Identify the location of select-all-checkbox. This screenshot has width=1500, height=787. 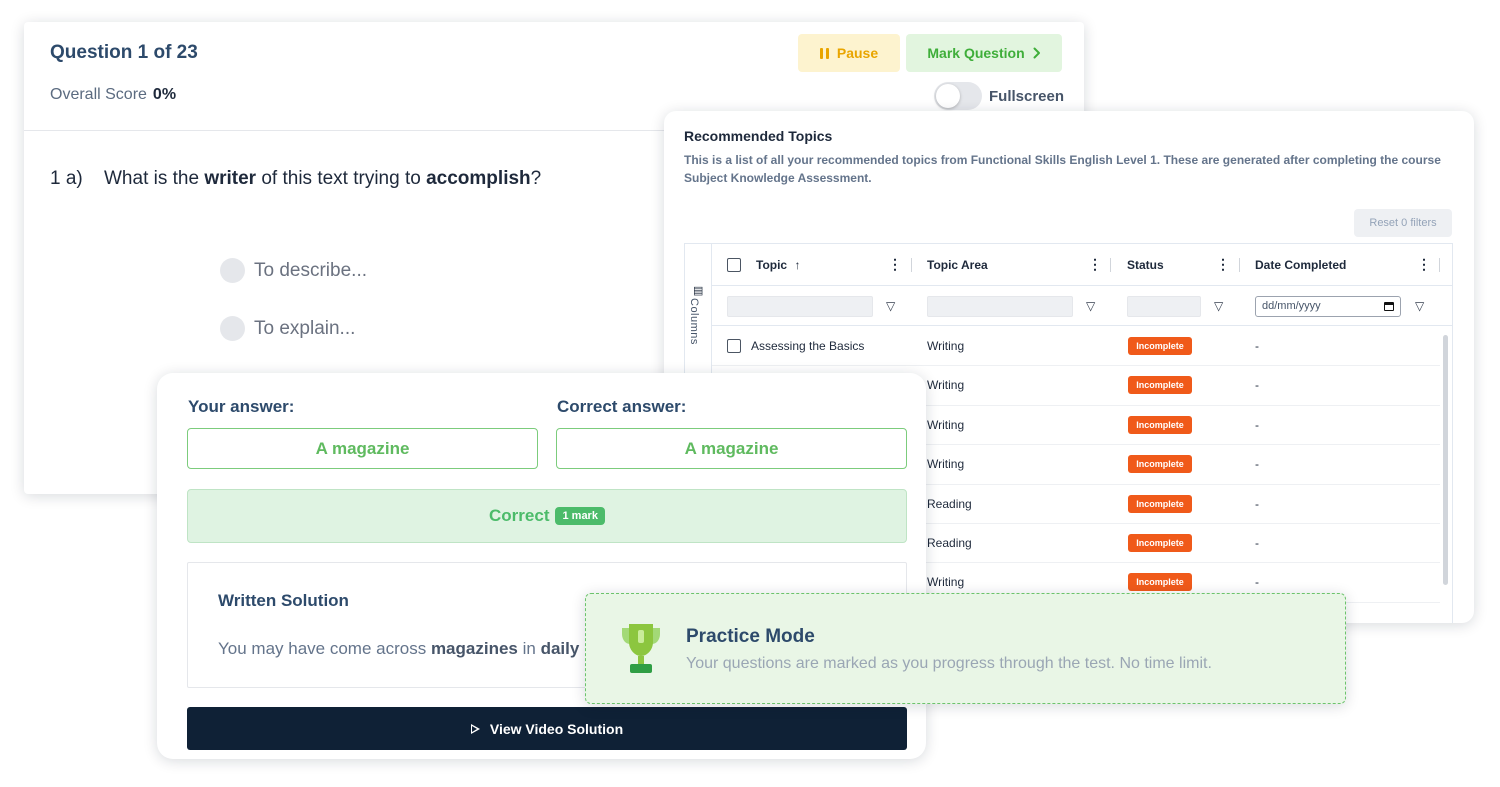
(734, 265).